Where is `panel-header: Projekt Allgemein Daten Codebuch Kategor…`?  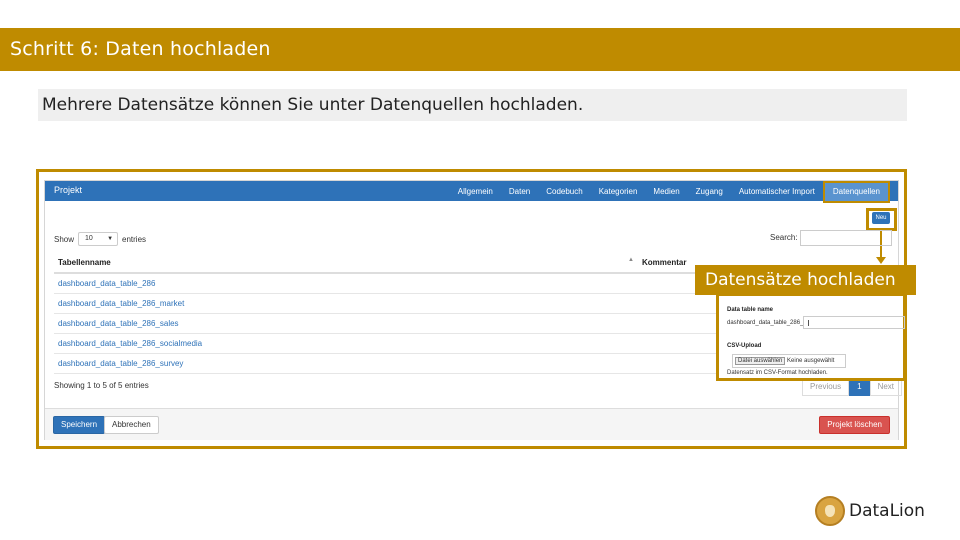
panel-header: Projekt Allgemein Daten Codebuch Kategor… is located at coordinates (471, 192).